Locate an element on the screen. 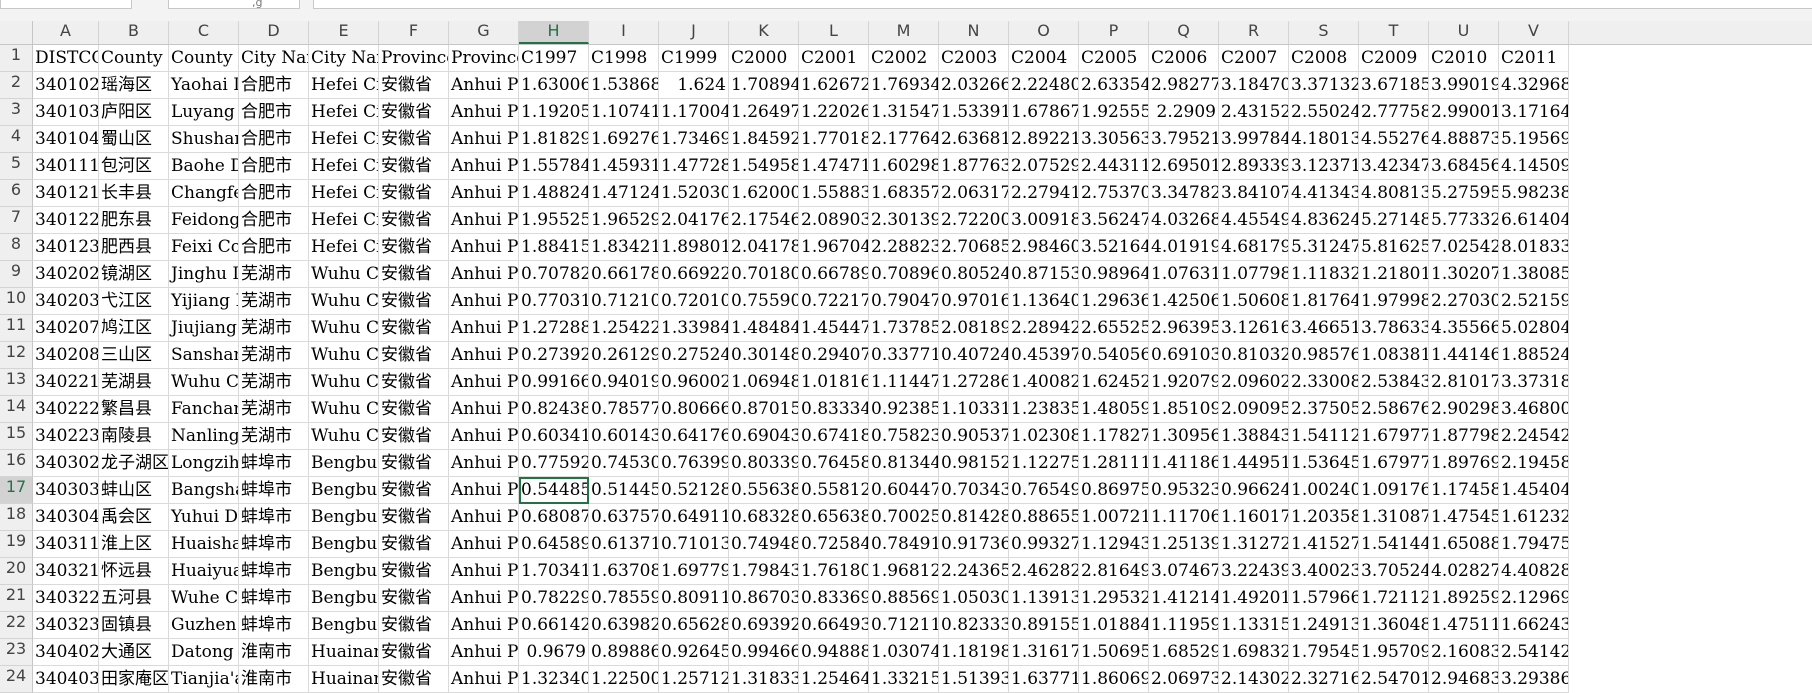  cell-h12: 0.273923 is located at coordinates (554, 355).